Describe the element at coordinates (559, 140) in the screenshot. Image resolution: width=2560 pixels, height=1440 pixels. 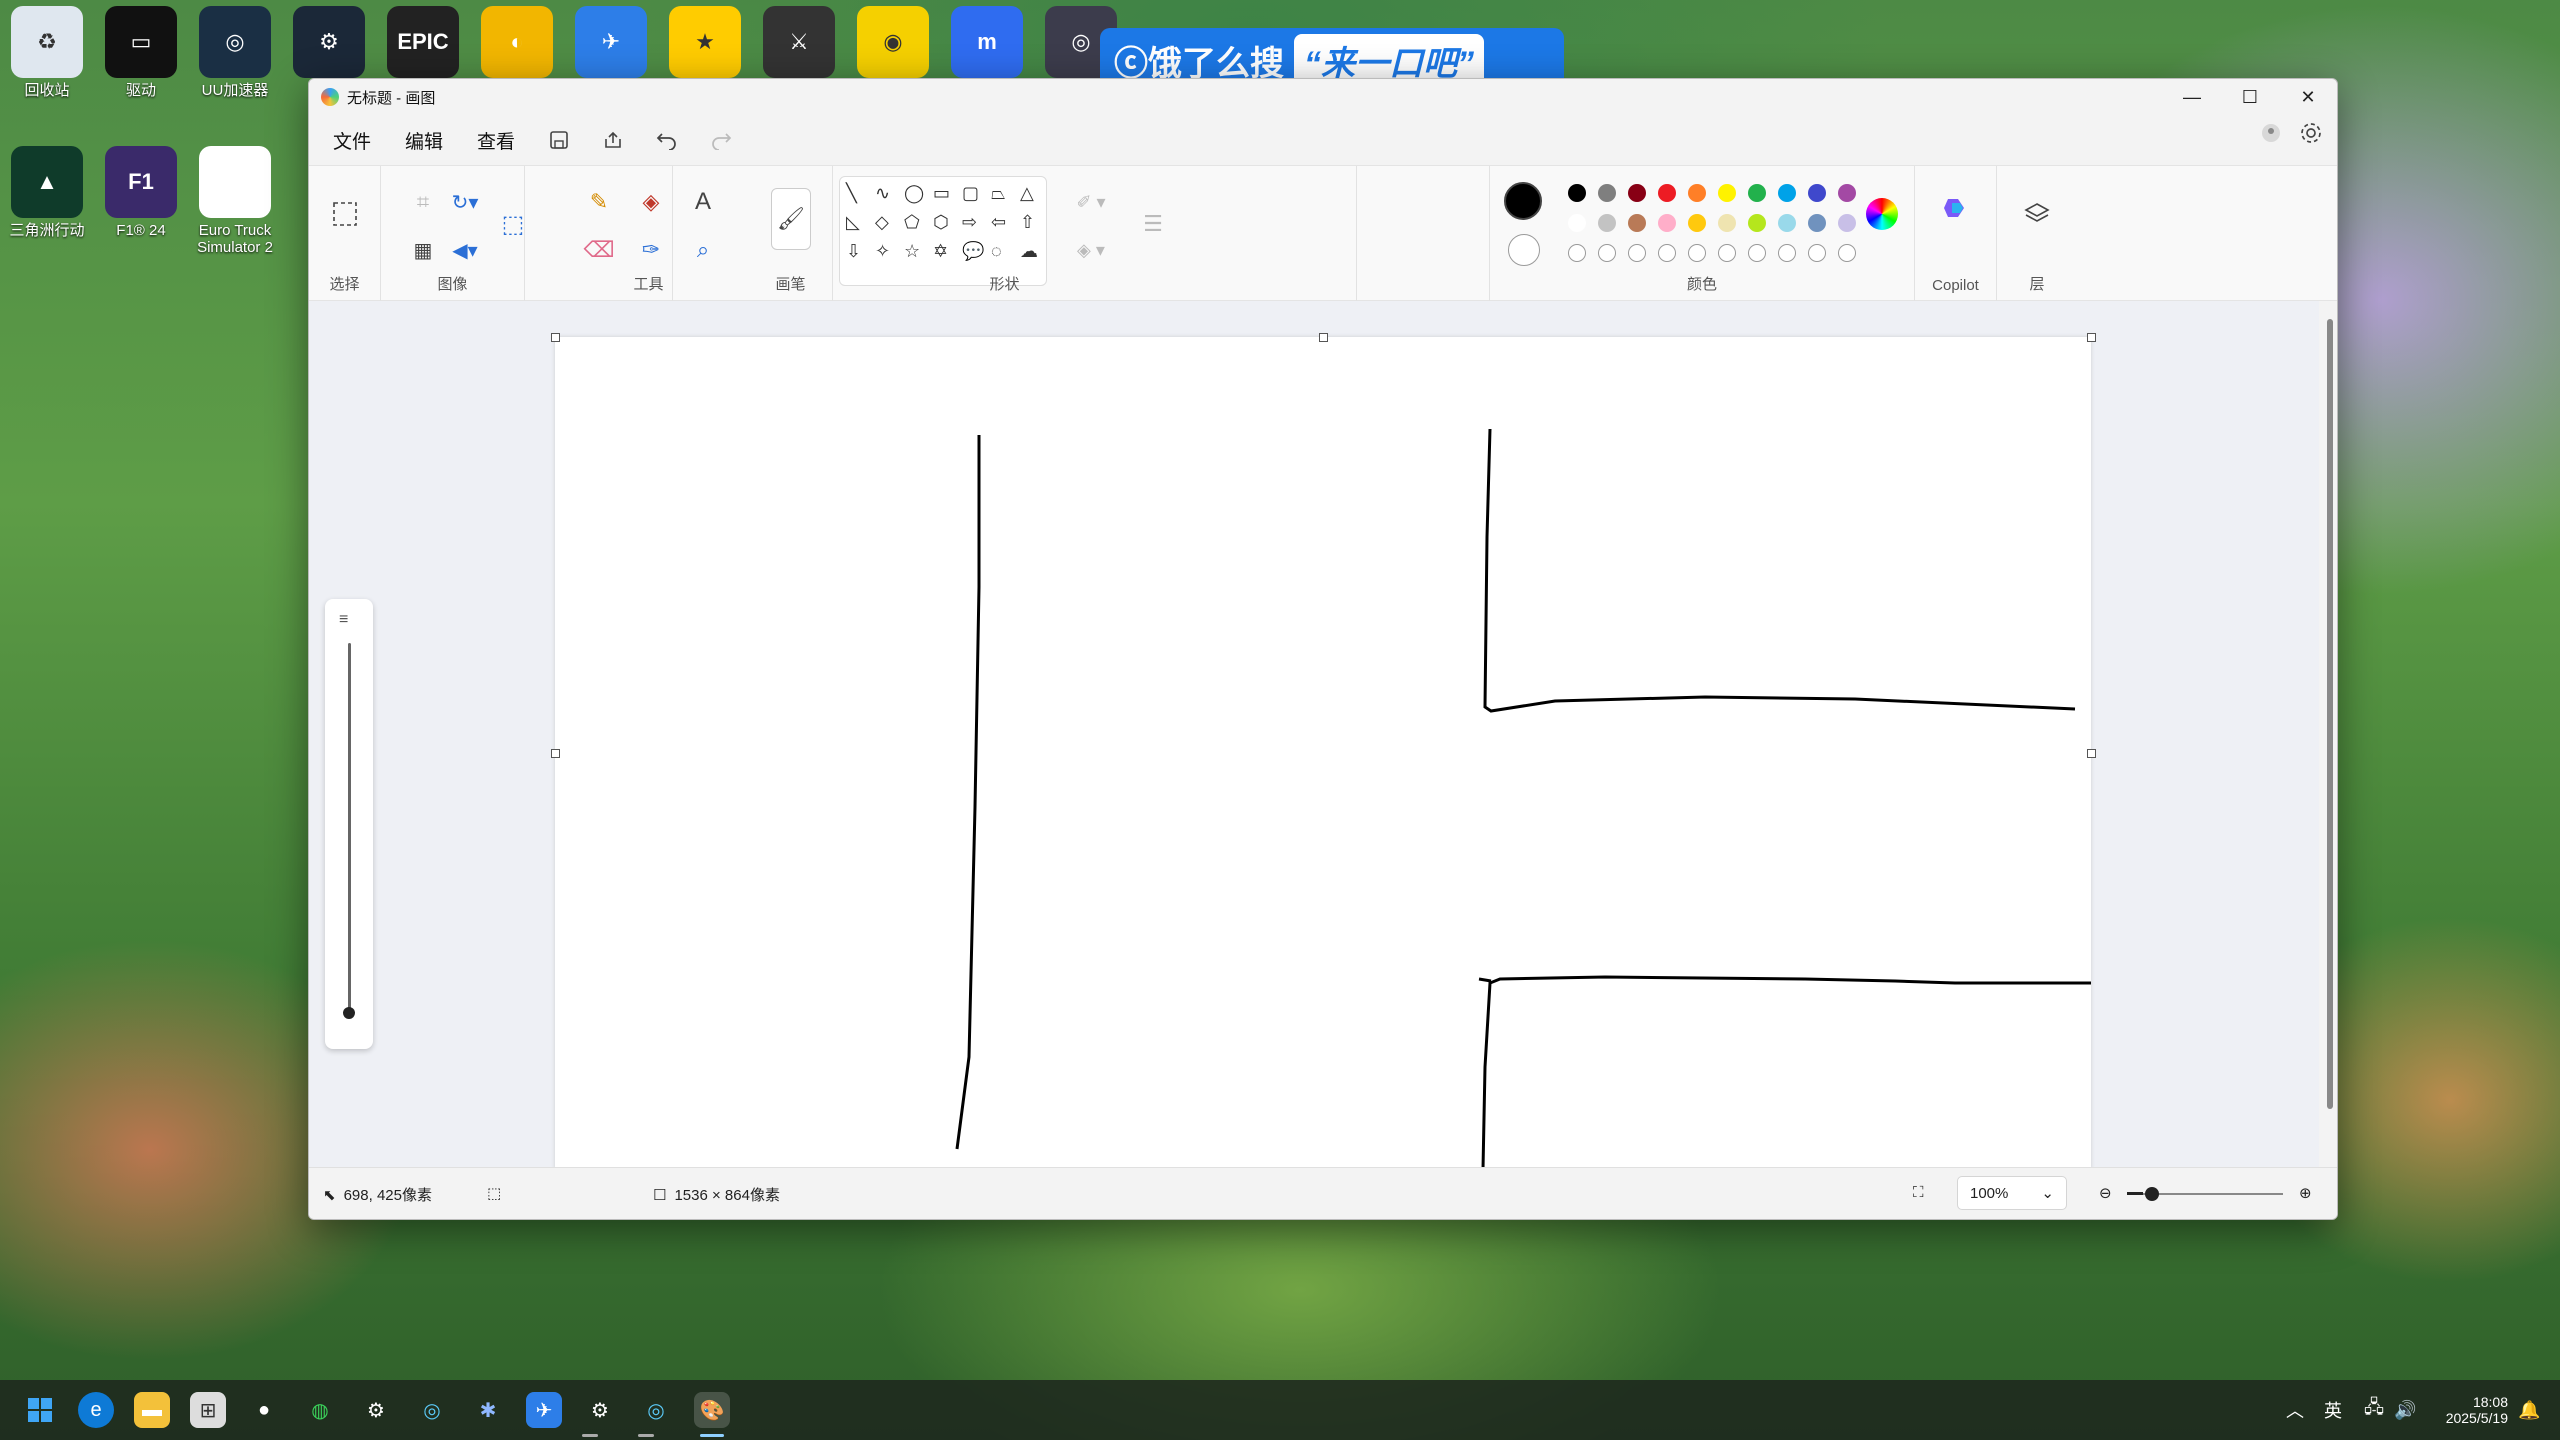
I see `save-button` at that location.